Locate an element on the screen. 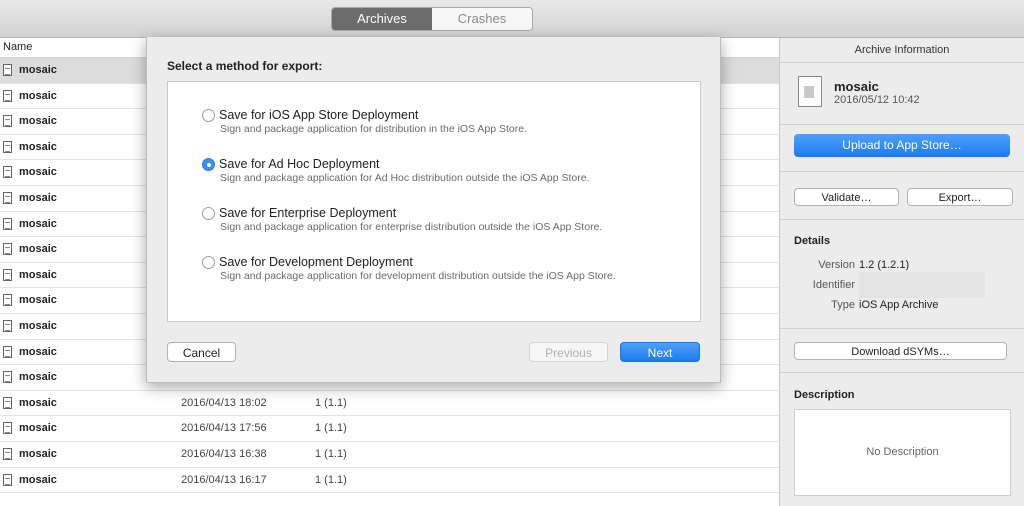 The width and height of the screenshot is (1024, 506). type-value: iOS App Archive is located at coordinates (899, 305).